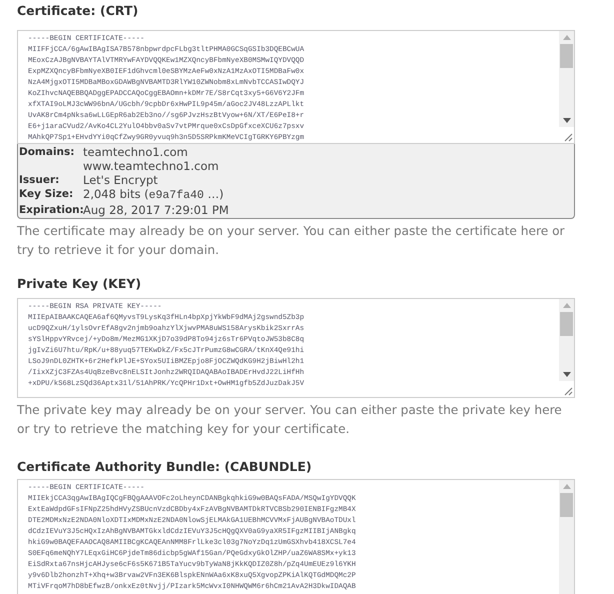 The image size is (614, 594). Describe the element at coordinates (46, 194) in the screenshot. I see `detail-label: Key Size:` at that location.